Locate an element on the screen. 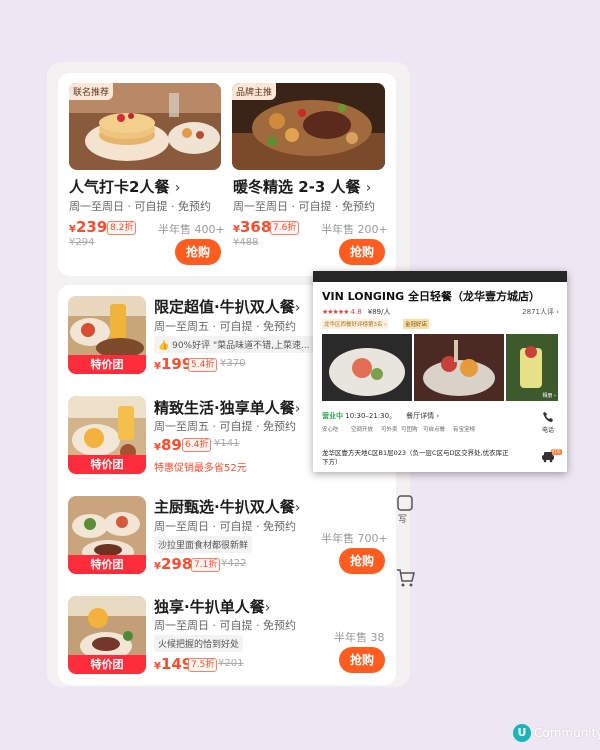 The width and height of the screenshot is (600, 750). star-rating-icon: ★★★★★ is located at coordinates (335, 312).